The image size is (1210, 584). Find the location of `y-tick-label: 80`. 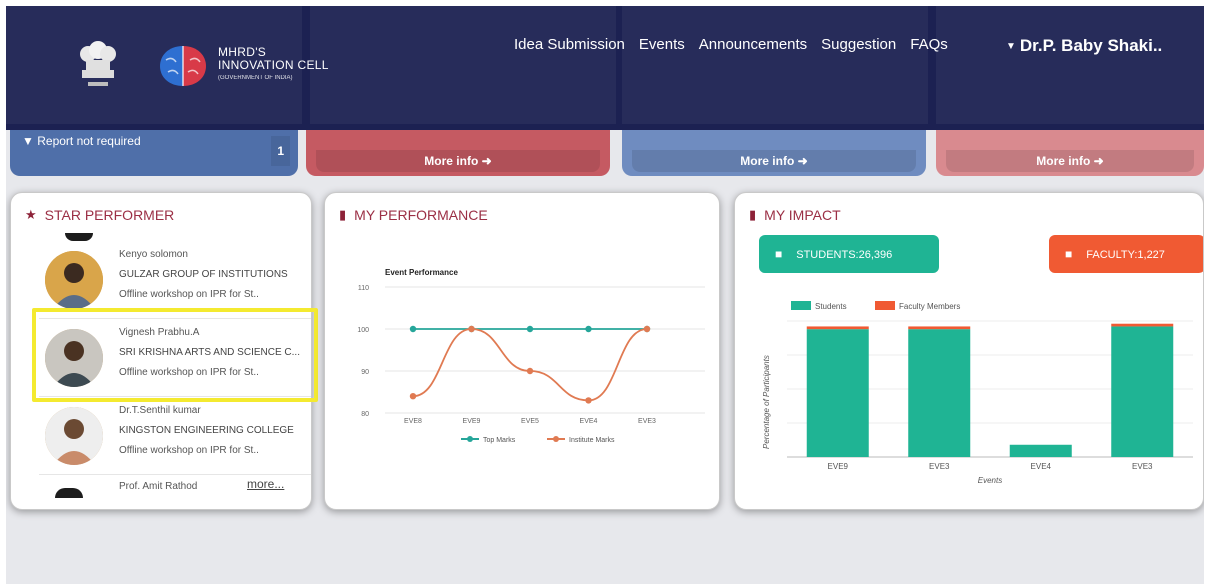

y-tick-label: 80 is located at coordinates (365, 414).